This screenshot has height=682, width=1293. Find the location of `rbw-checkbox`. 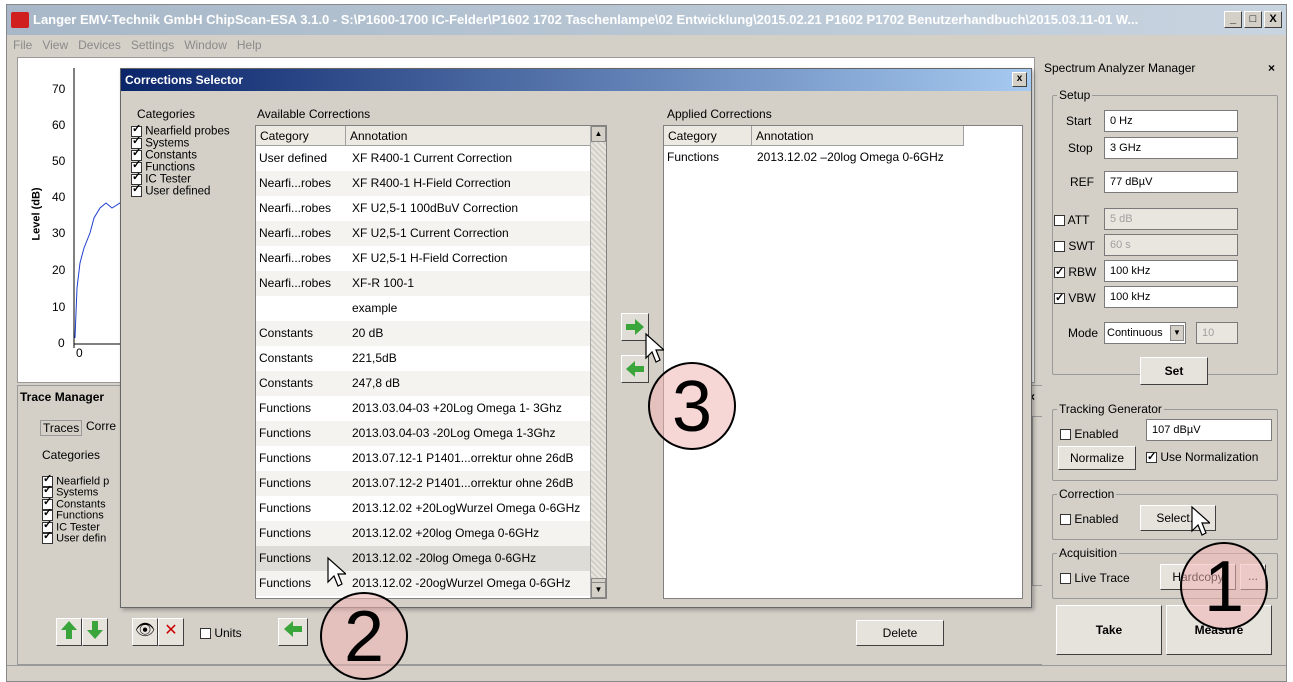

rbw-checkbox is located at coordinates (1059, 272).